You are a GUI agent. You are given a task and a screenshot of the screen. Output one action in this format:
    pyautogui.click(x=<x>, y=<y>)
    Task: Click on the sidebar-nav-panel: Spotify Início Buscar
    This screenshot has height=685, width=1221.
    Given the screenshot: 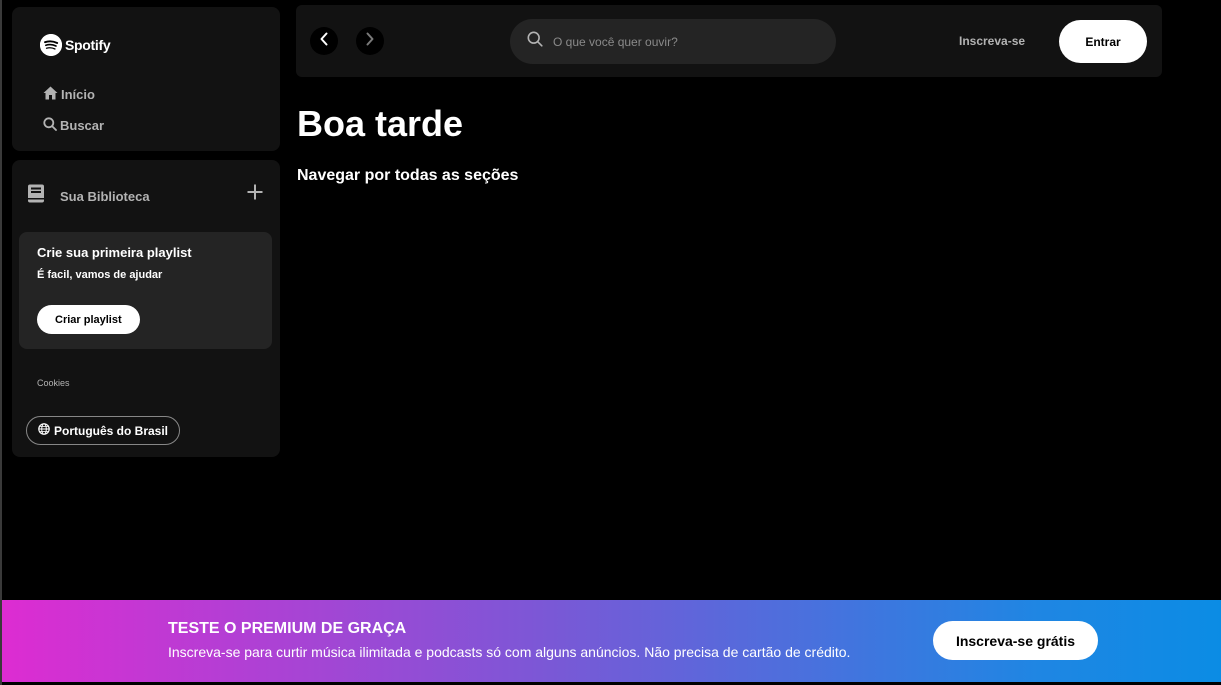 What is the action you would take?
    pyautogui.click(x=146, y=79)
    